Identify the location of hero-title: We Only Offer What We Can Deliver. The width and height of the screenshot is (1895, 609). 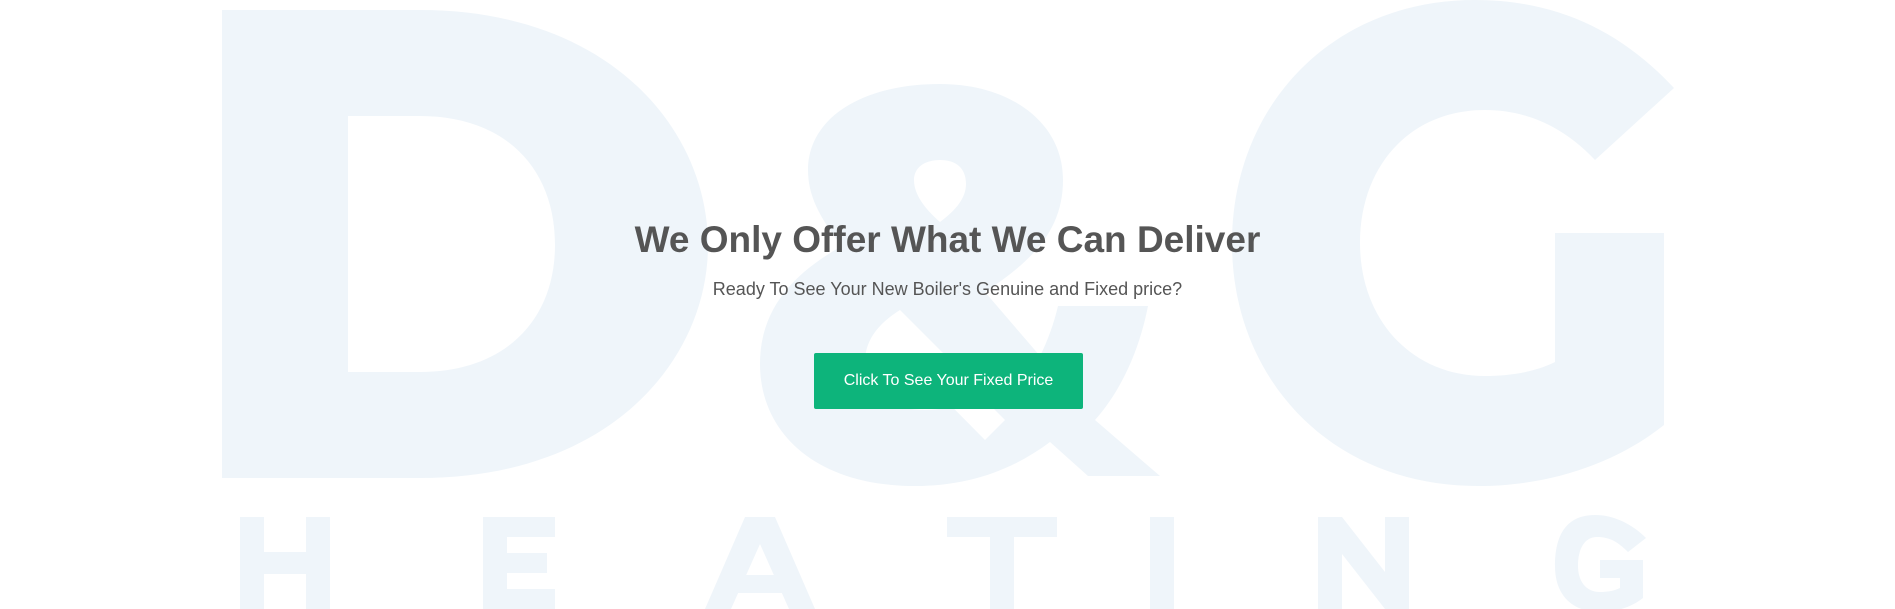
(947, 239).